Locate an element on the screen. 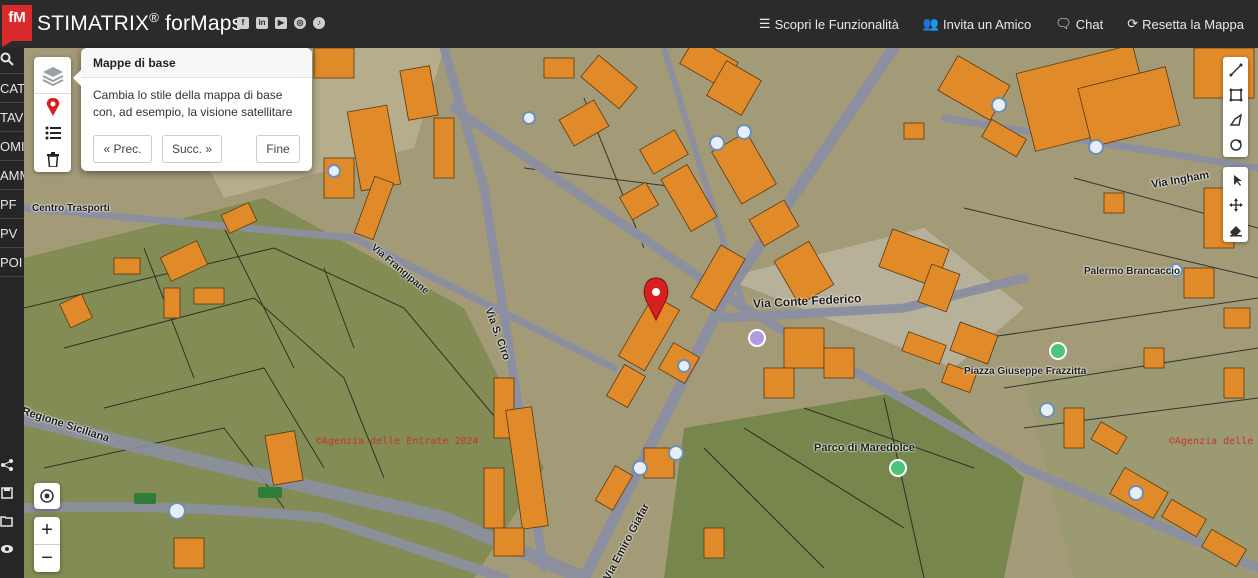 The image size is (1258, 578). tour-title: Mappe di base is located at coordinates (196, 63).